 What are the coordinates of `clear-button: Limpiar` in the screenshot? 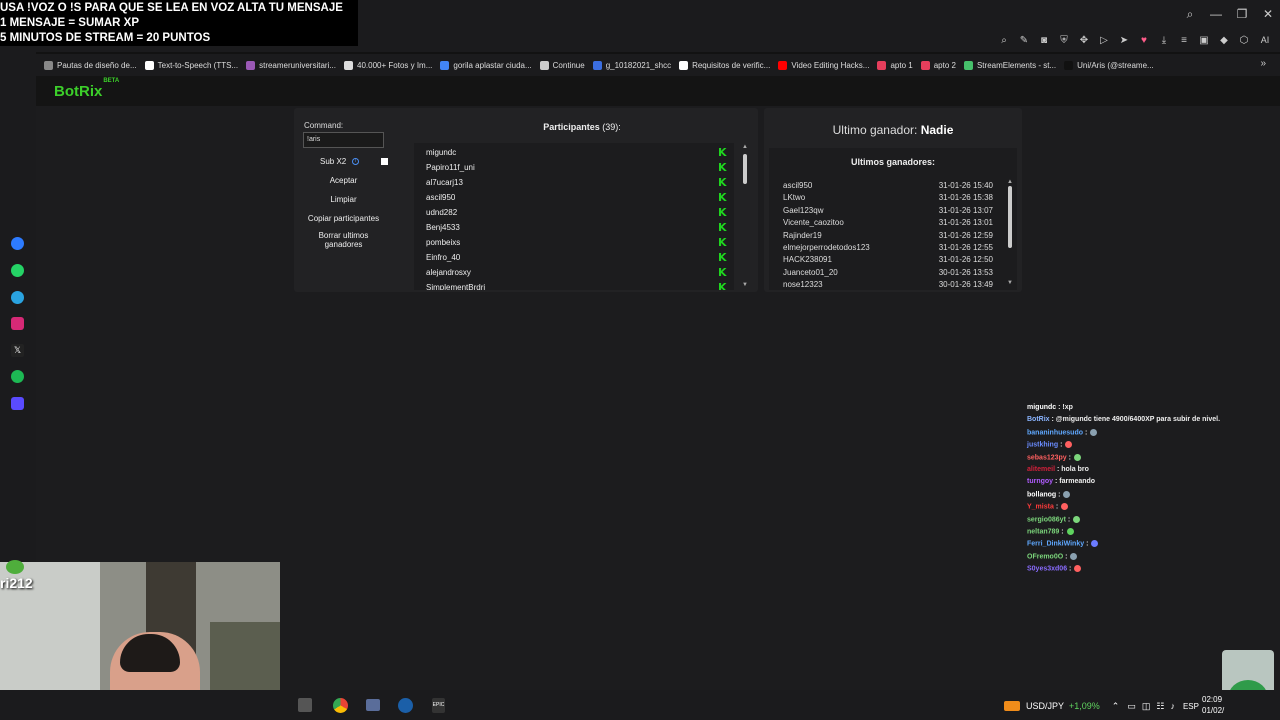 It's located at (343, 199).